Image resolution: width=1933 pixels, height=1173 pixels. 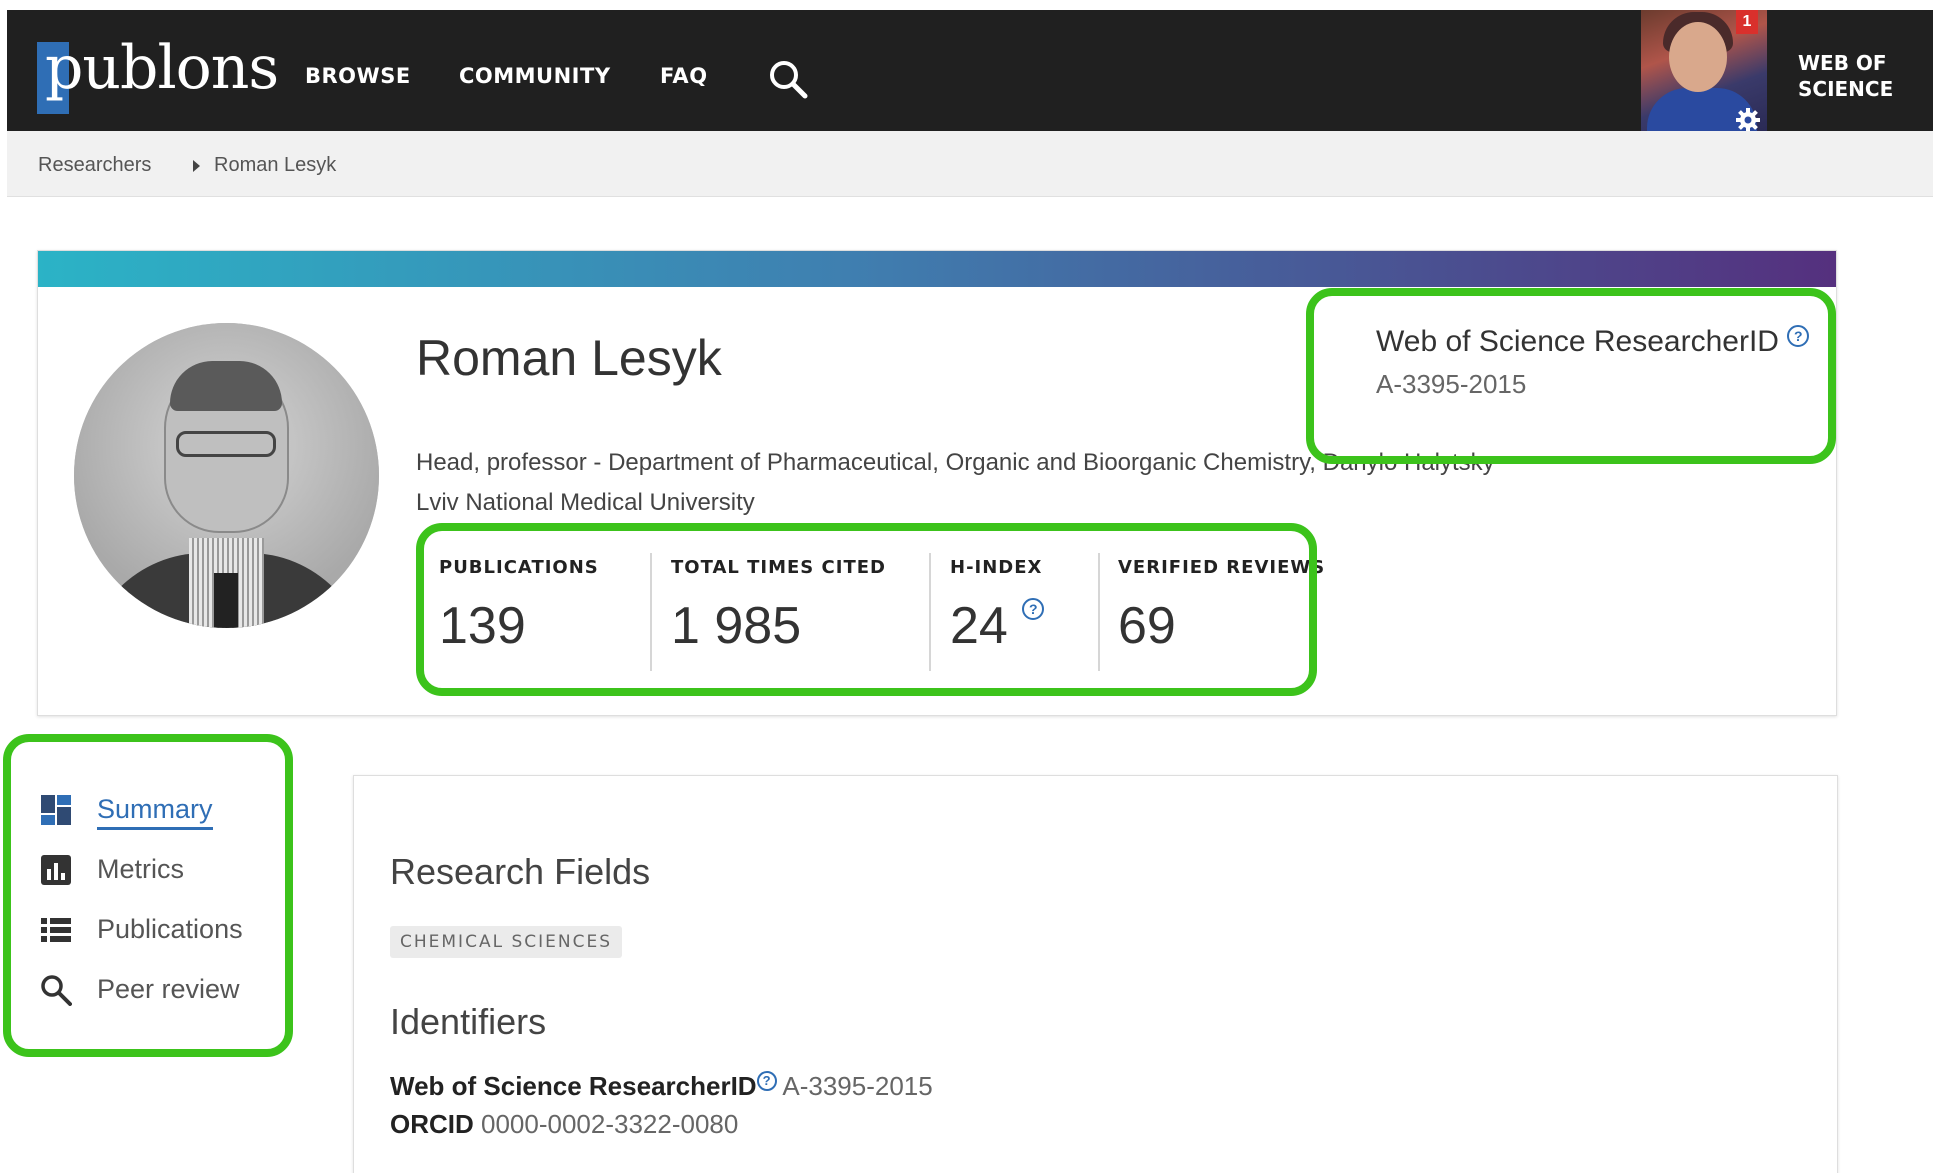 What do you see at coordinates (1748, 120) in the screenshot?
I see `gear-icon` at bounding box center [1748, 120].